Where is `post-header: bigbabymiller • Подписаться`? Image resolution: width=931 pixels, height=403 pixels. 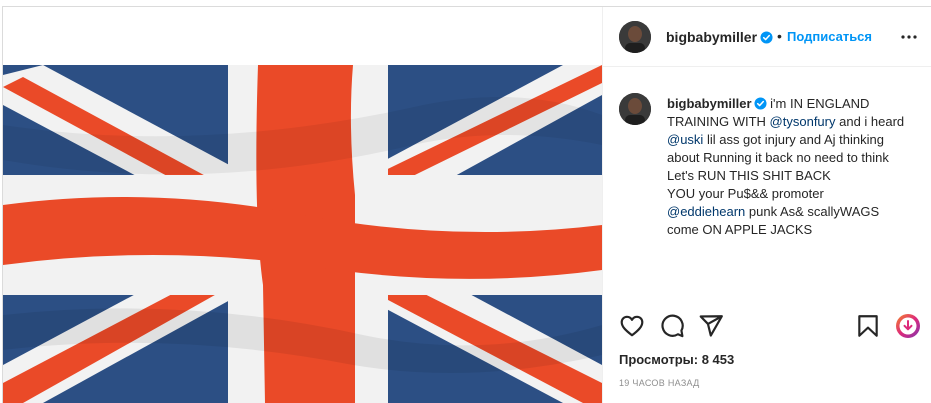 post-header: bigbabymiller • Подписаться is located at coordinates (767, 37).